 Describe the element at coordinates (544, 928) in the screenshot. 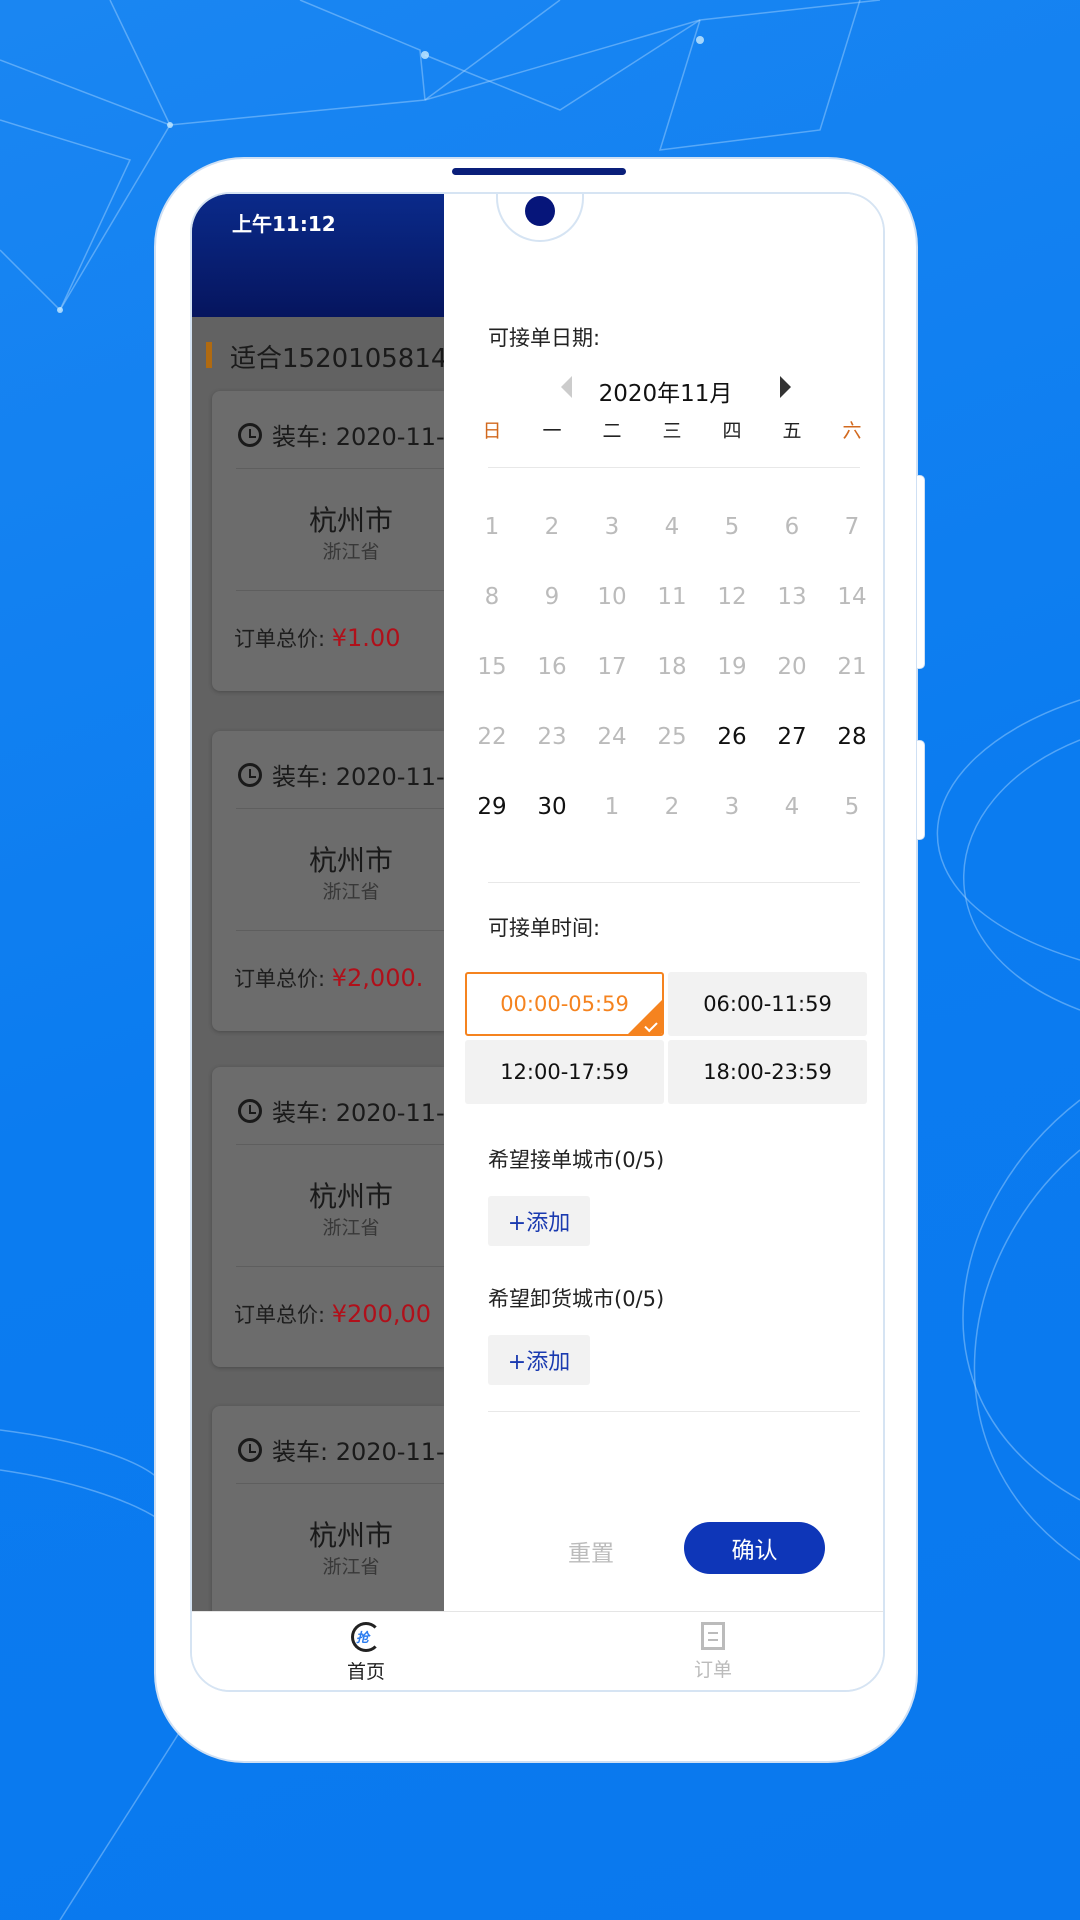

I see `time-label: 可接单时间:` at that location.